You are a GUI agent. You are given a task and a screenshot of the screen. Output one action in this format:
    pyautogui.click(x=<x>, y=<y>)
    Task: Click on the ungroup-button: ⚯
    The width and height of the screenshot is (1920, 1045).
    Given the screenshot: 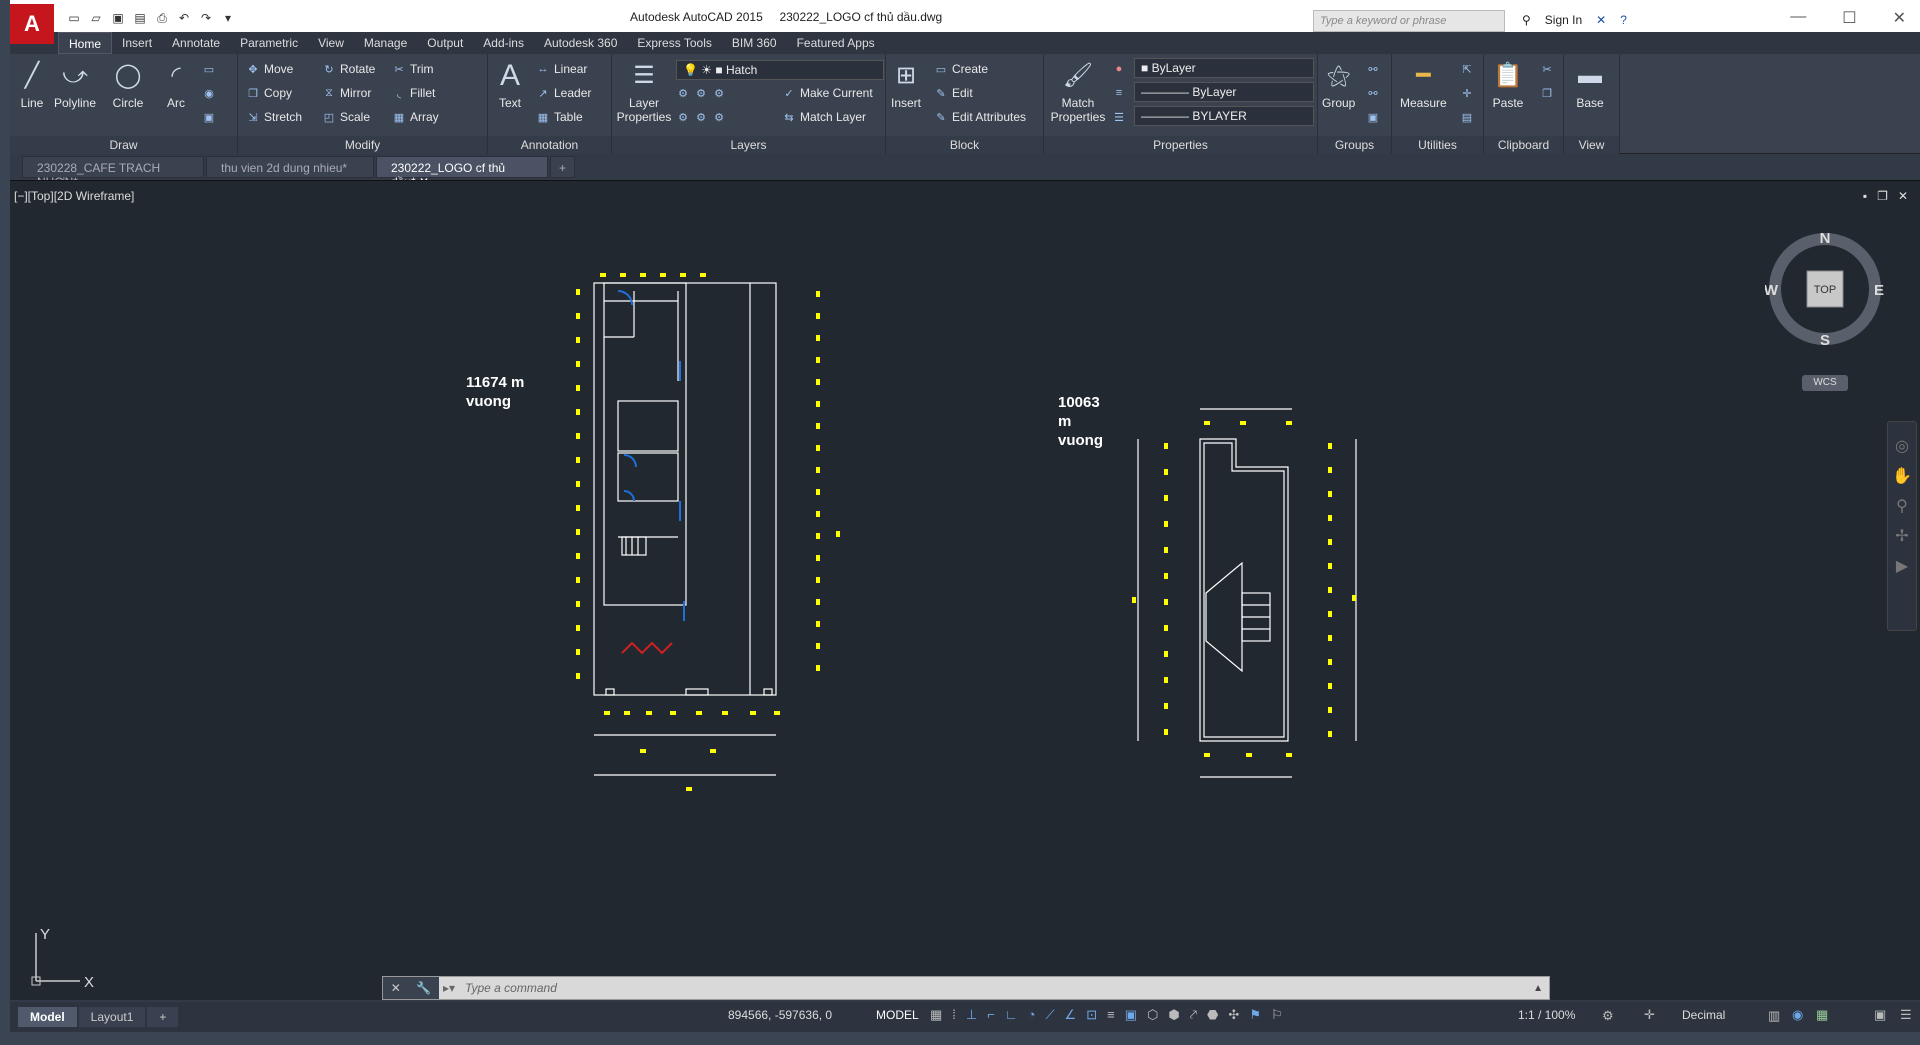 What is the action you would take?
    pyautogui.click(x=1373, y=69)
    